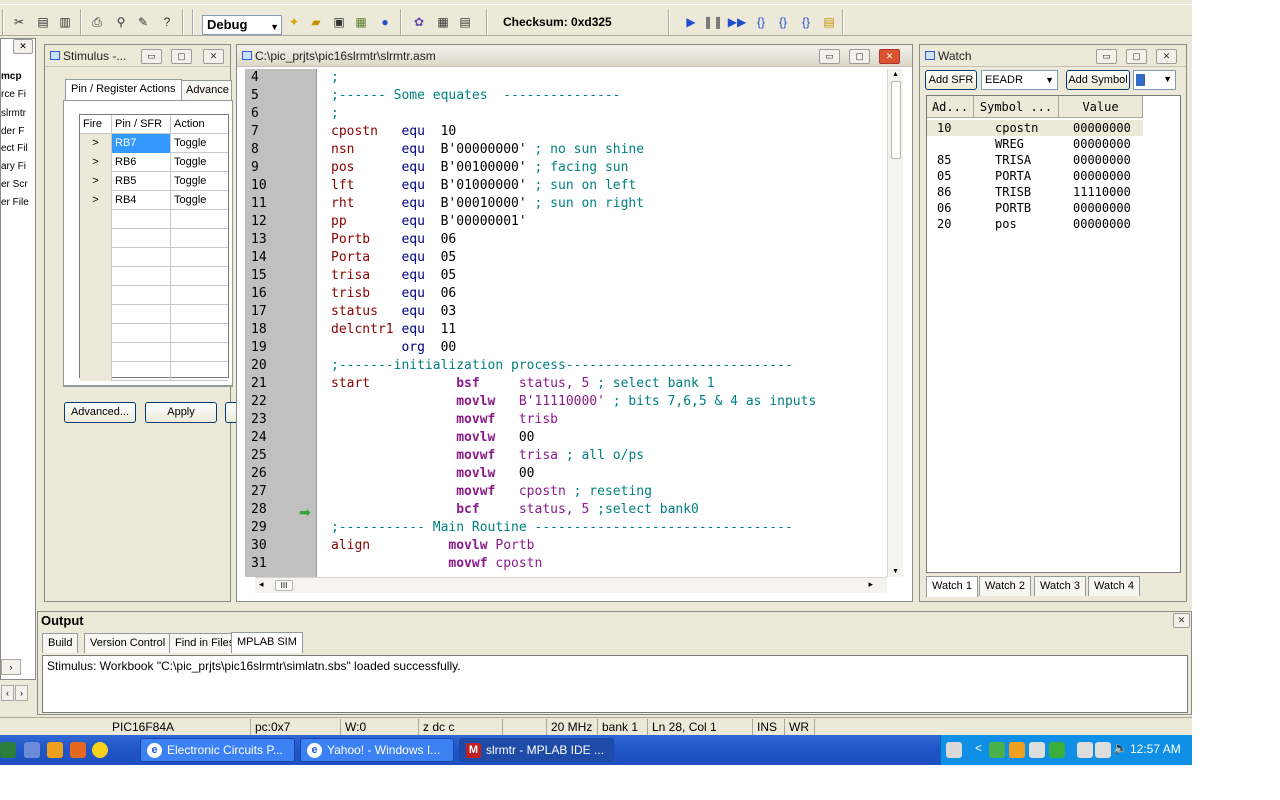 The width and height of the screenshot is (1280, 800). I want to click on tab-watch-2: Watch 2, so click(1005, 586).